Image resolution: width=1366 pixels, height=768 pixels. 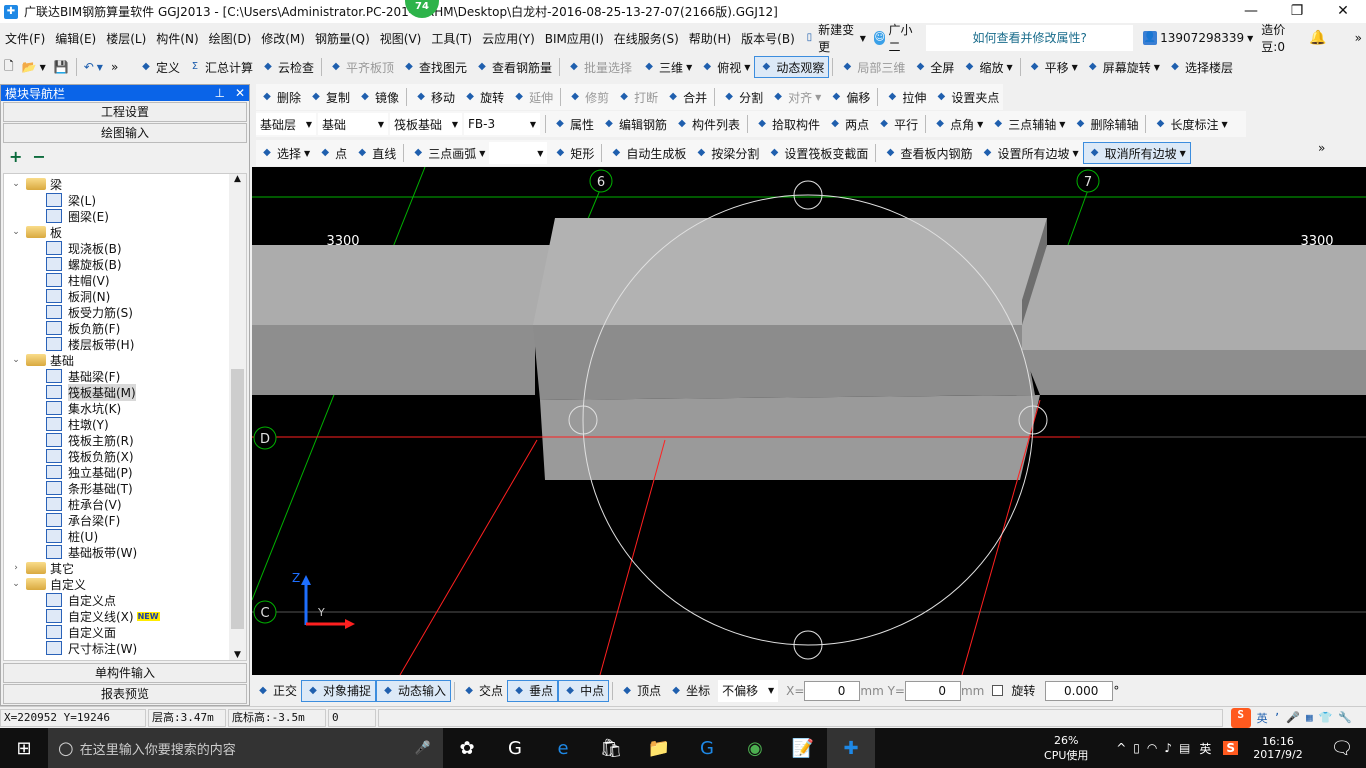 I want to click on chevron-down-icon: ⌄, so click(x=16, y=232).